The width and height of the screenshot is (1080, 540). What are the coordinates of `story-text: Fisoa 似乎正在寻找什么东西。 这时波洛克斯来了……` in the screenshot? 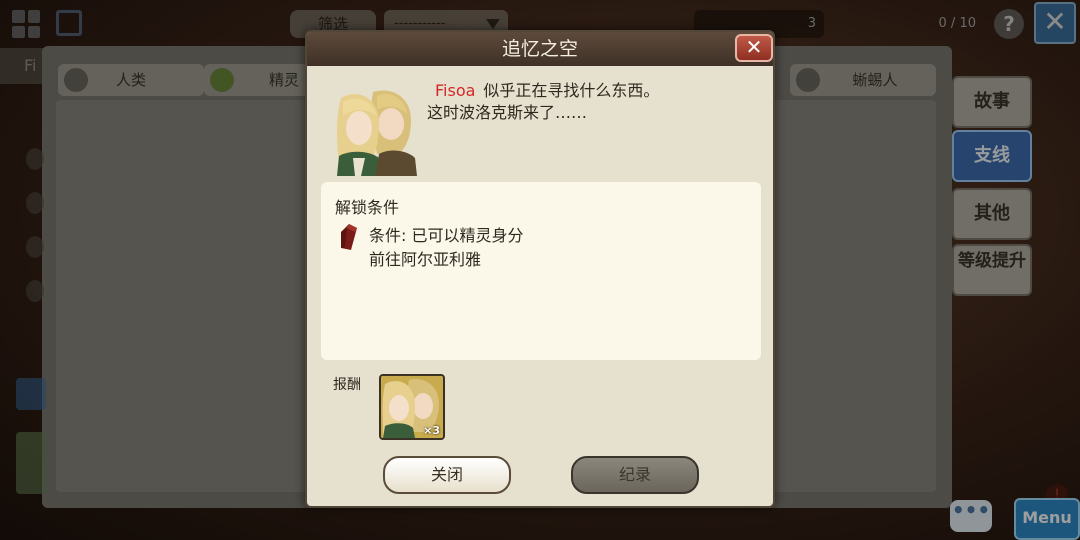 It's located at (592, 102).